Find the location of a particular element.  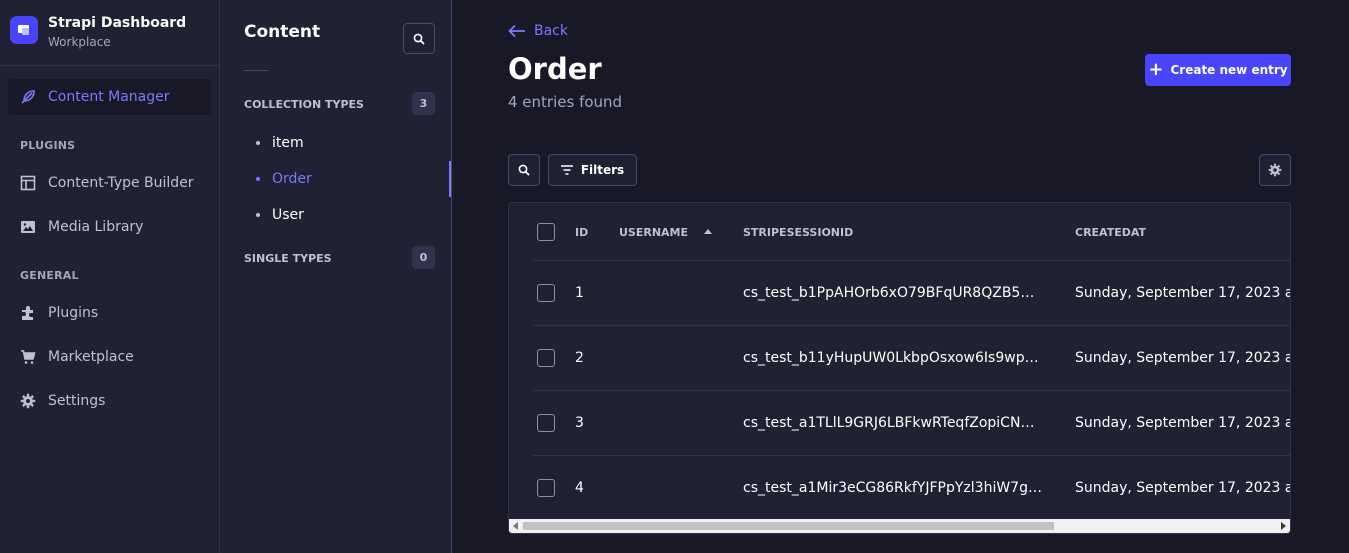

column-header-stripesessionid: STRIPESESSIONID is located at coordinates (798, 232).